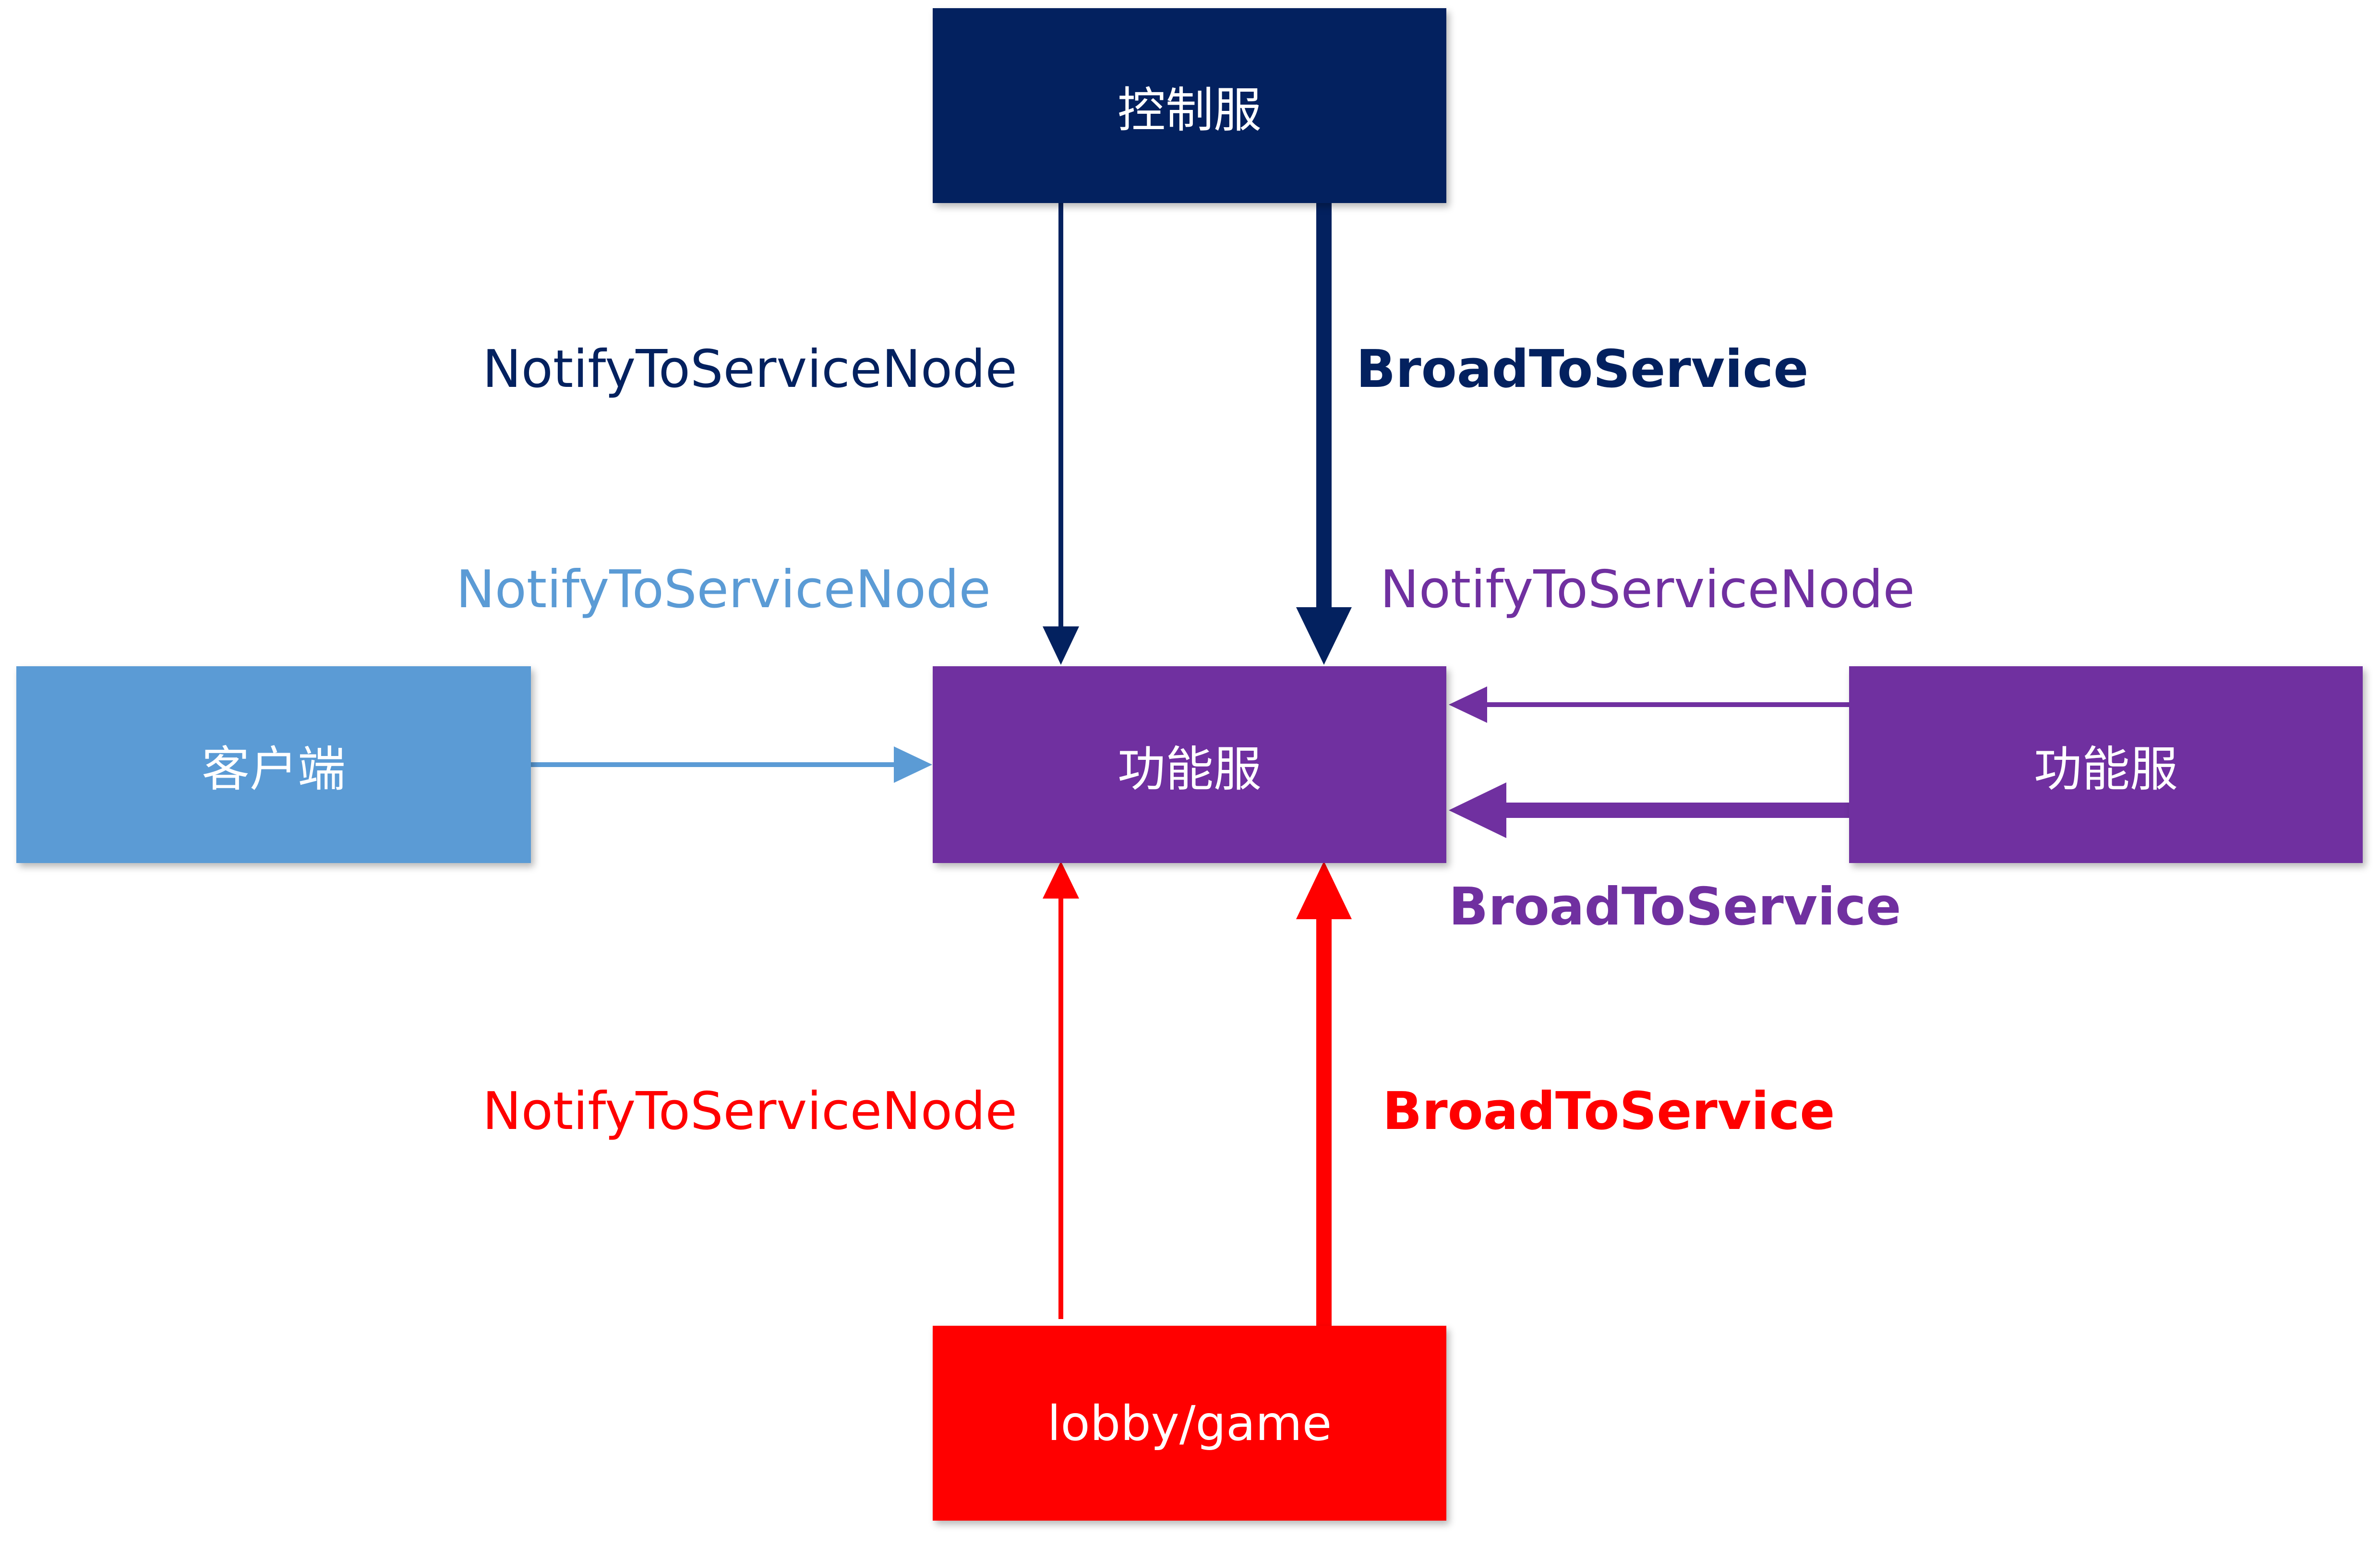 This screenshot has height=1548, width=2380. I want to click on control-server-node: 控制服, so click(1189, 105).